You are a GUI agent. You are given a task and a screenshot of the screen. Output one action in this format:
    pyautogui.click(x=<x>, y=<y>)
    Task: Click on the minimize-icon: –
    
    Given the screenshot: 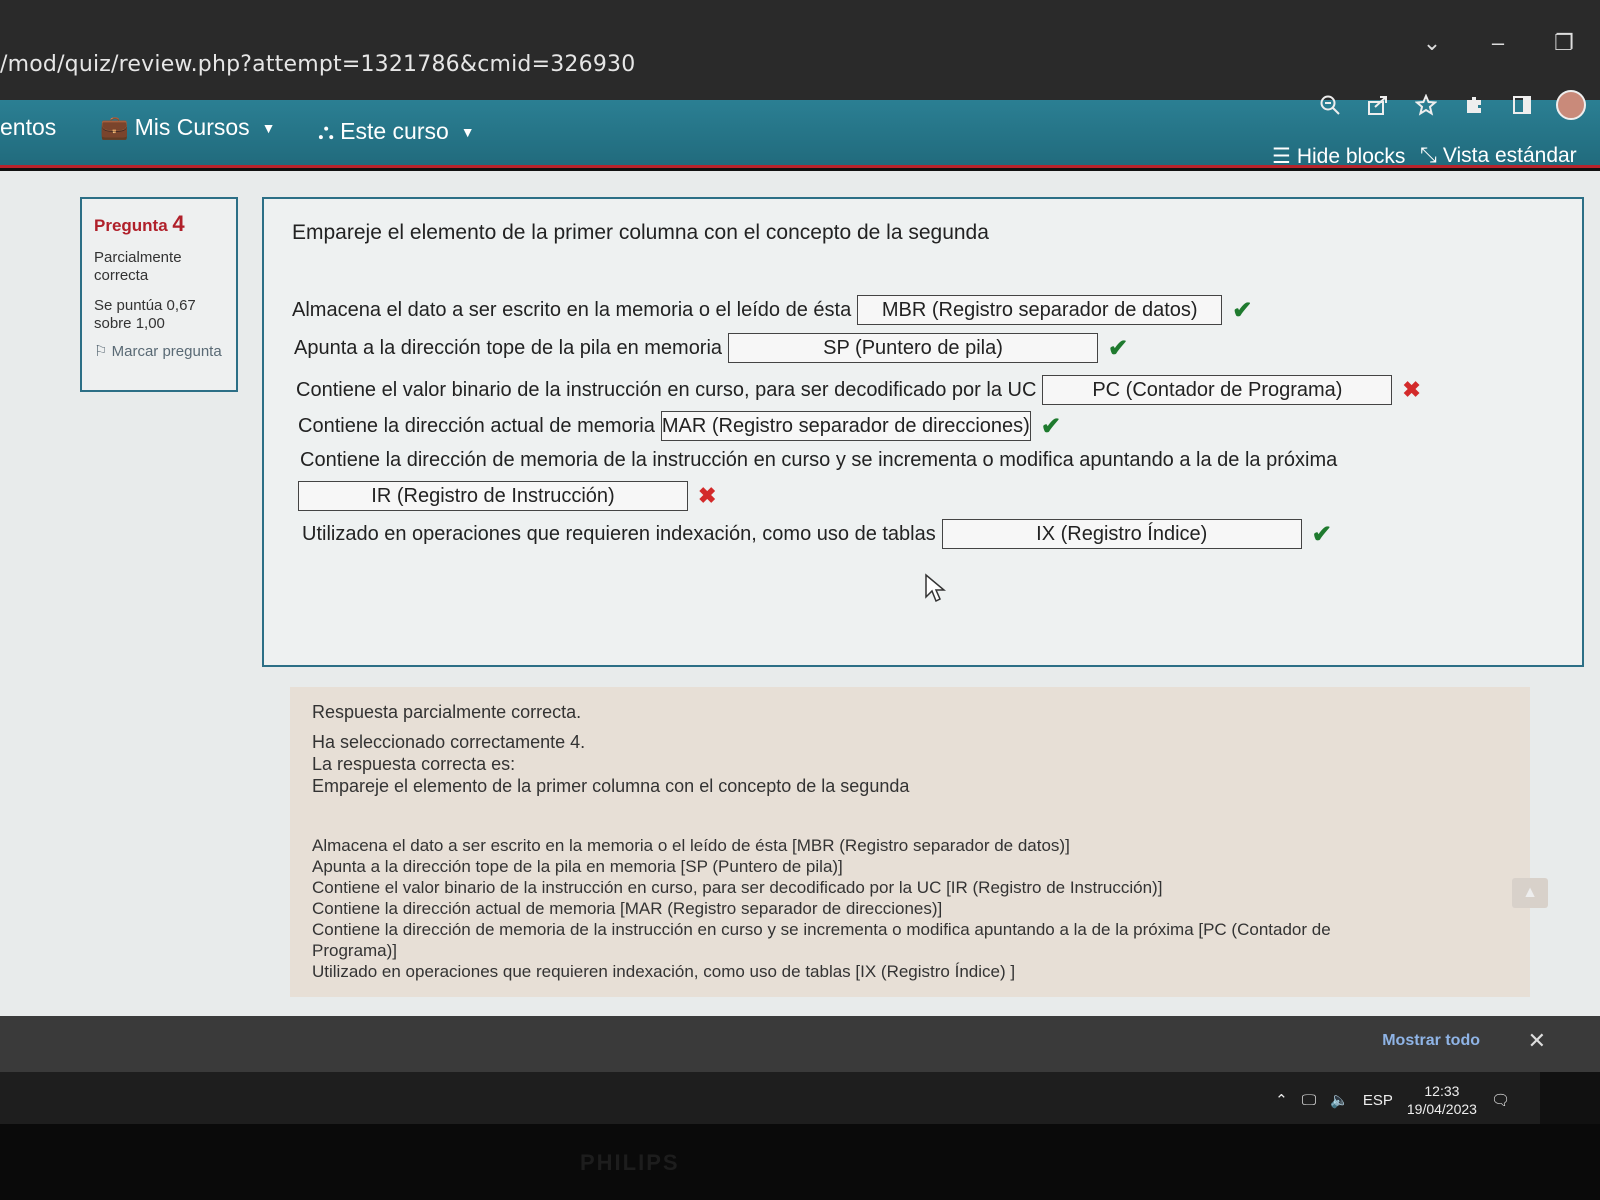 What is the action you would take?
    pyautogui.click(x=1498, y=43)
    